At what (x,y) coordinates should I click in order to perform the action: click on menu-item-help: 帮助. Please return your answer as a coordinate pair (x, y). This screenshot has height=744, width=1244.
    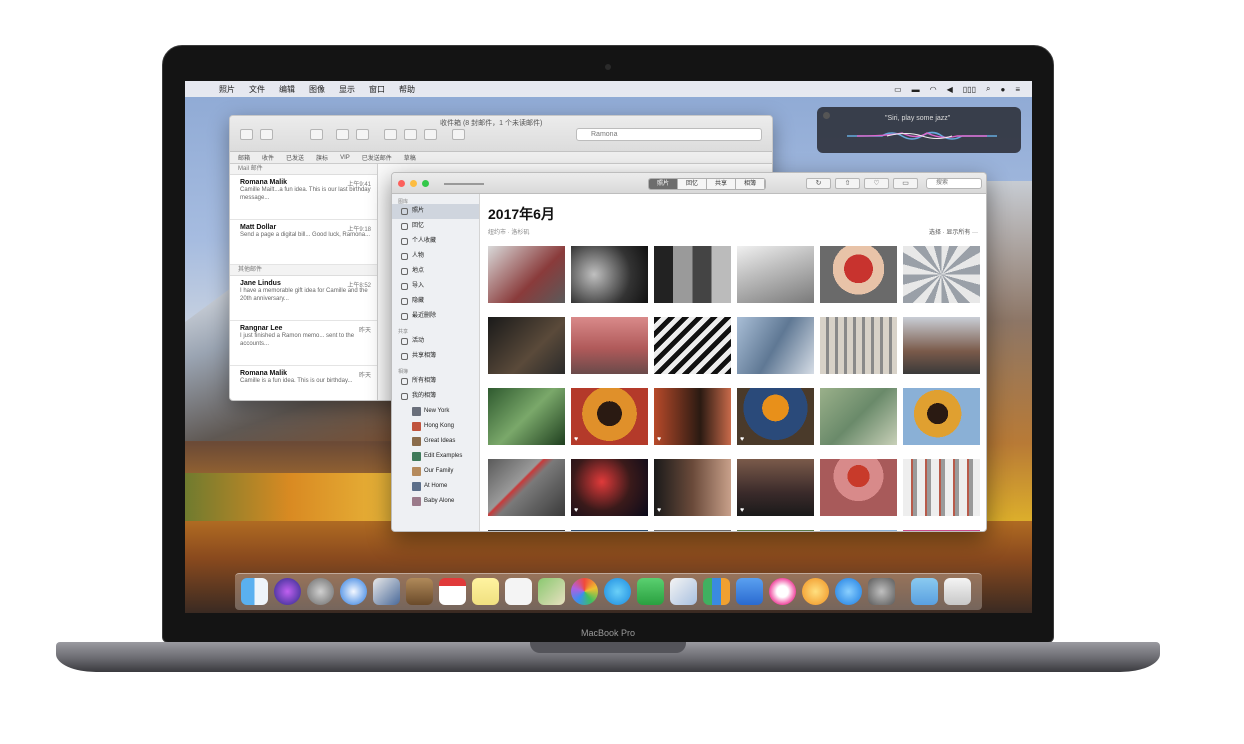
    Looking at the image, I should click on (407, 89).